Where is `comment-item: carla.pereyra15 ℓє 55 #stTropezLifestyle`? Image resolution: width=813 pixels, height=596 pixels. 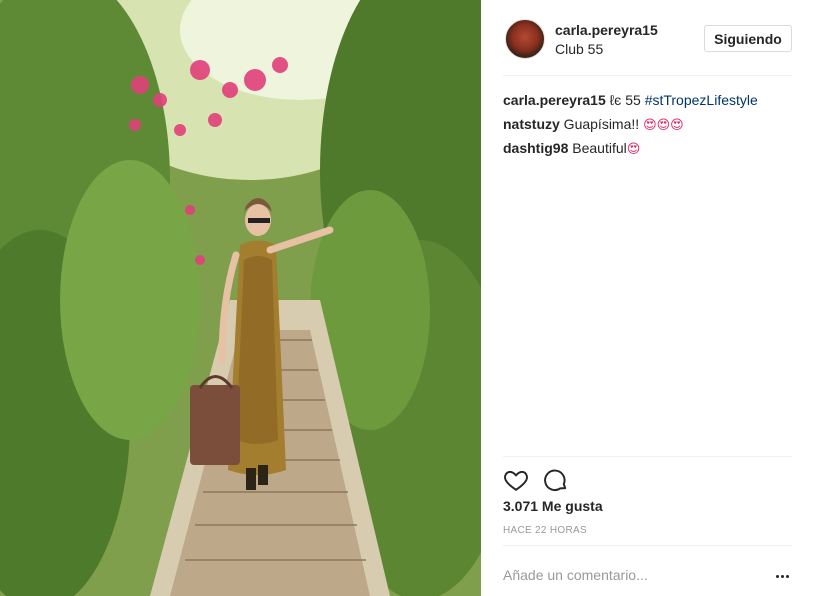 comment-item: carla.pereyra15 ℓє 55 #stTropezLifestyle is located at coordinates (647, 100).